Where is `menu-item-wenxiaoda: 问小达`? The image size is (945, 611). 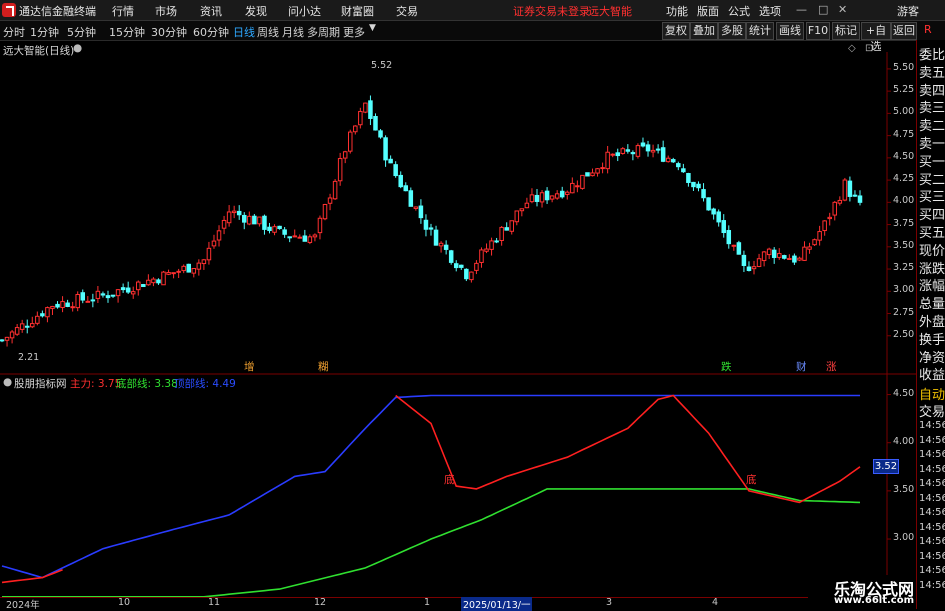 menu-item-wenxiaoda: 问小达 is located at coordinates (304, 11).